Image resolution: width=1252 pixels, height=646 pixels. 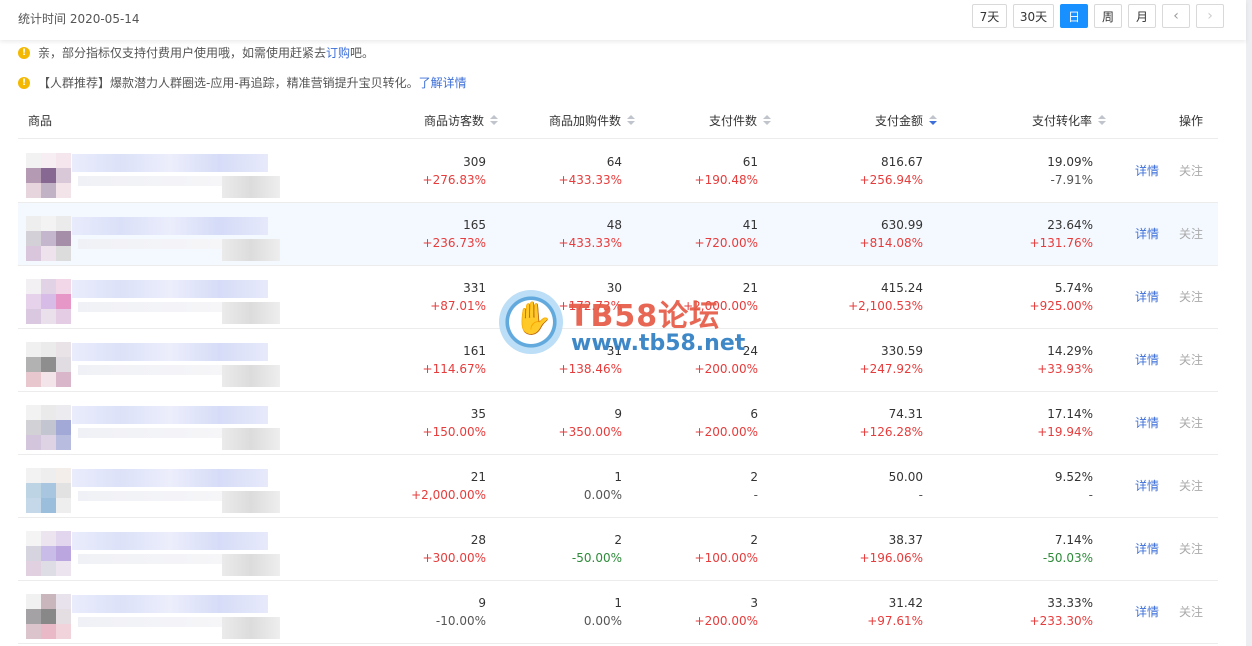 What do you see at coordinates (740, 120) in the screenshot?
I see `col-paid: 支付件数` at bounding box center [740, 120].